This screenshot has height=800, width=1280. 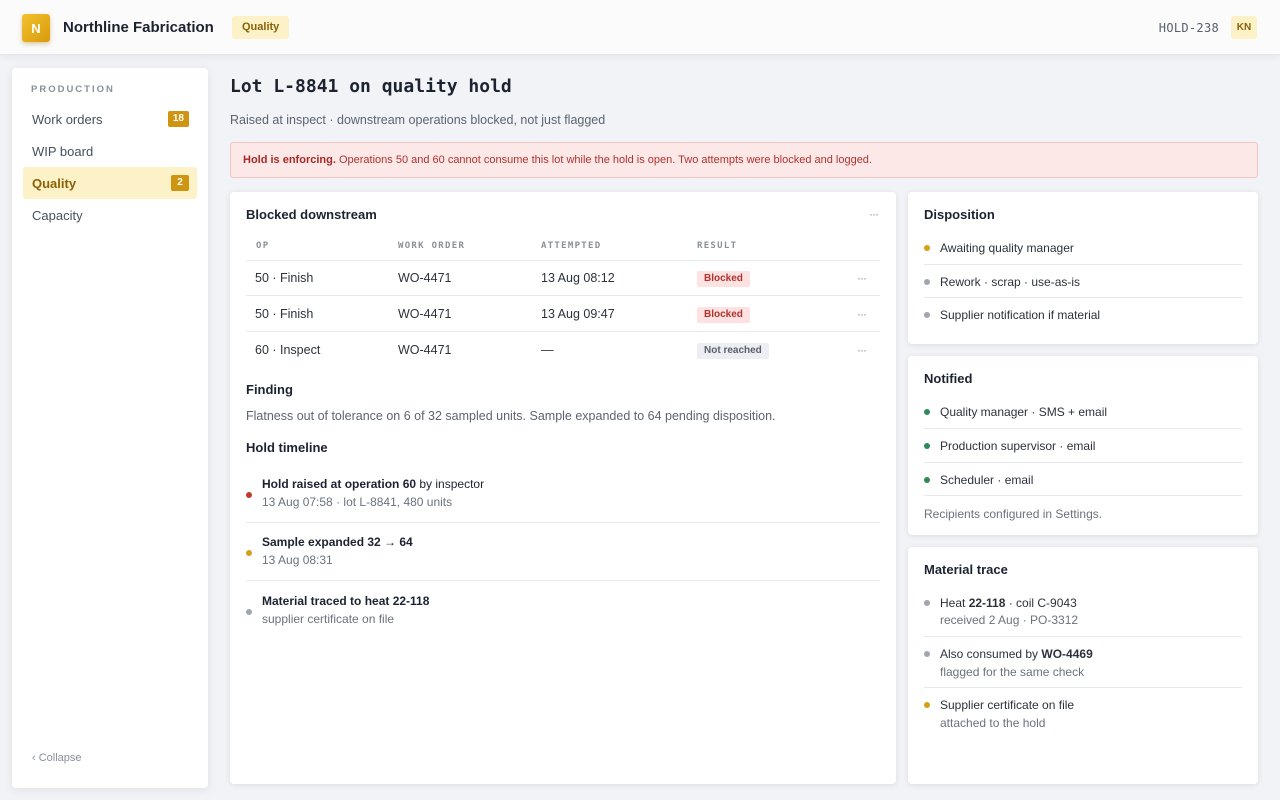 I want to click on sidebar-section-label: PRODUCTION, so click(x=73, y=89).